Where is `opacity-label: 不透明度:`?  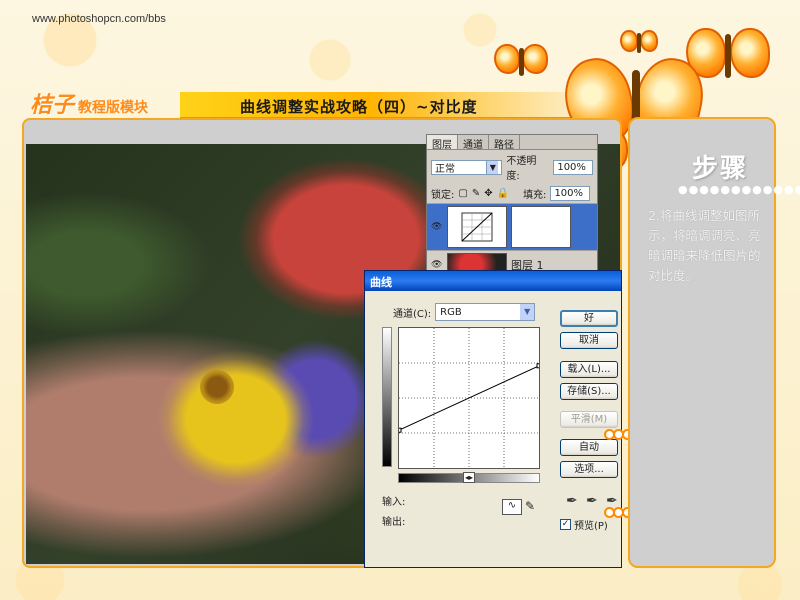 opacity-label: 不透明度: is located at coordinates (521, 169).